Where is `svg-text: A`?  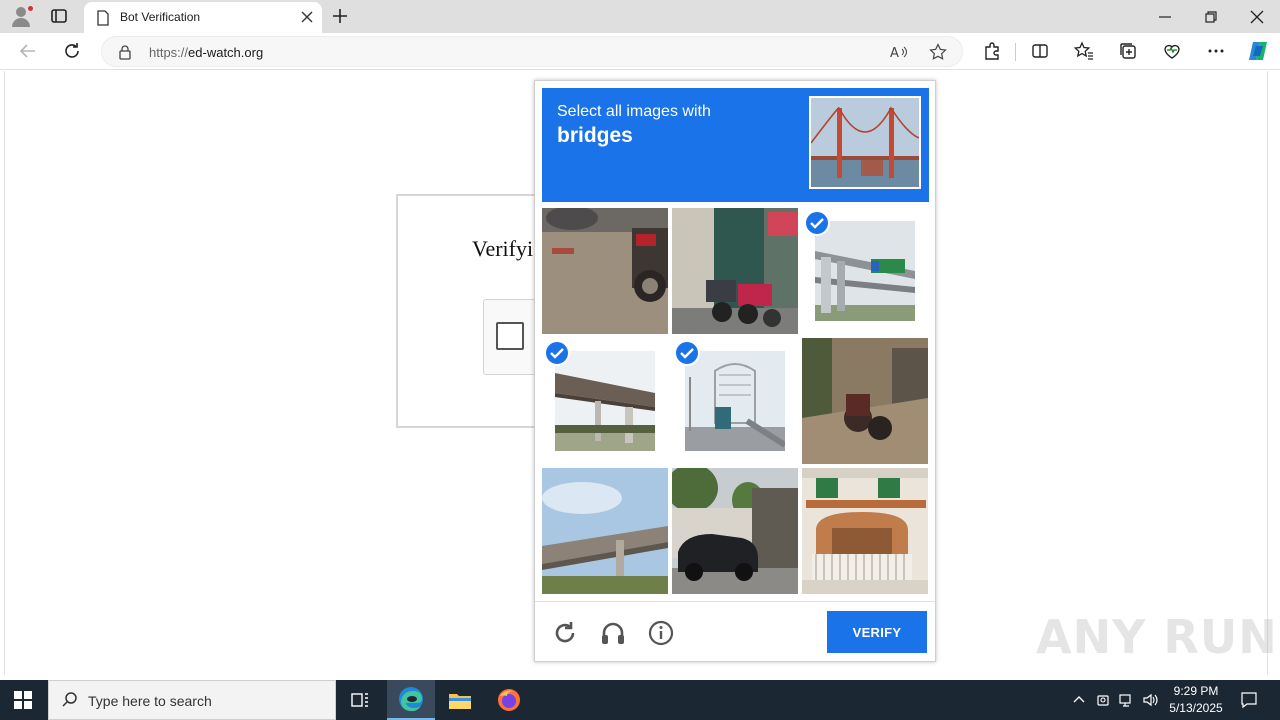
svg-text: A is located at coordinates (894, 53).